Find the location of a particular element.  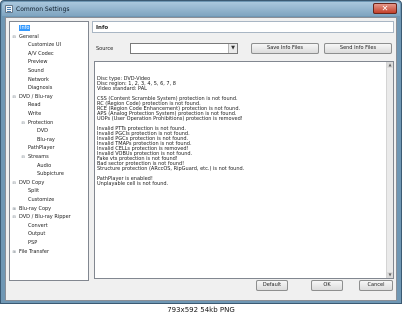

close-button: ✕ is located at coordinates (385, 8).